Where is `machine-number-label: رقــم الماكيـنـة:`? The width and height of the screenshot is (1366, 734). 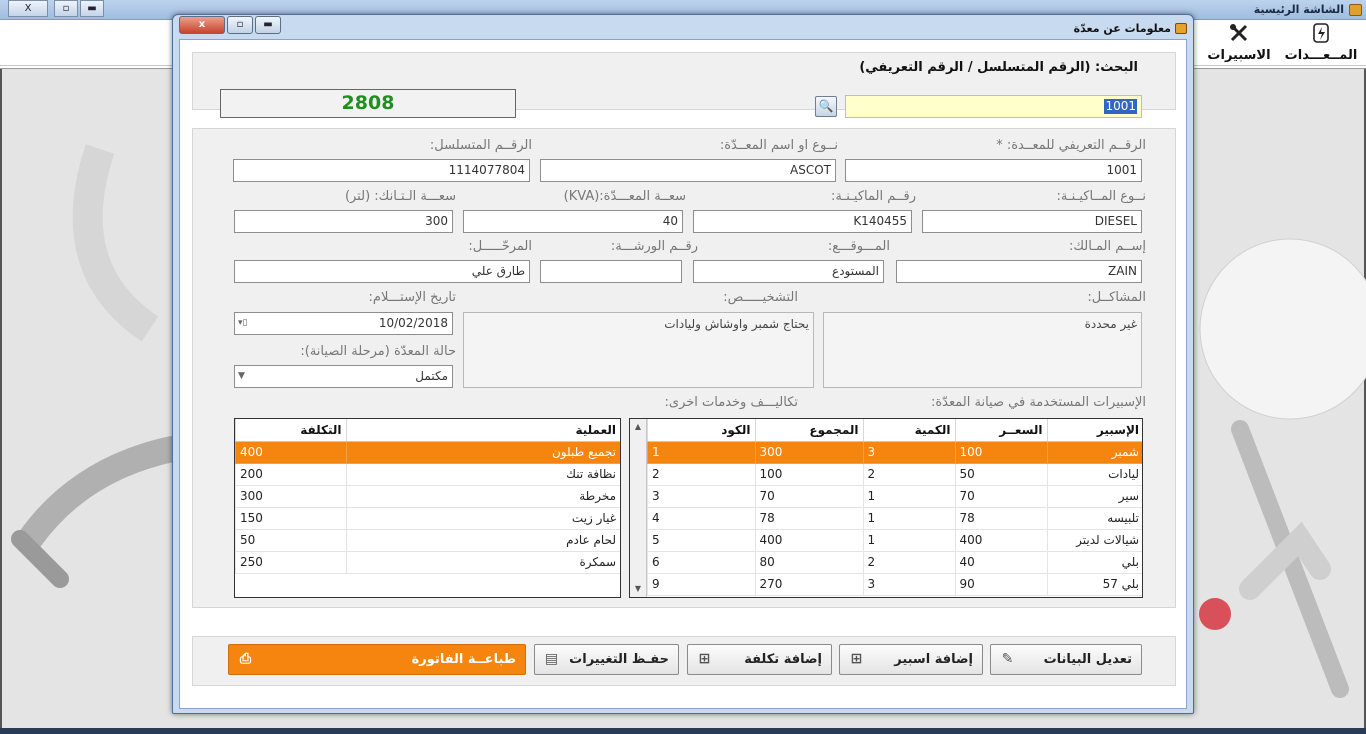 machine-number-label: رقــم الماكيـنـة: is located at coordinates (873, 196).